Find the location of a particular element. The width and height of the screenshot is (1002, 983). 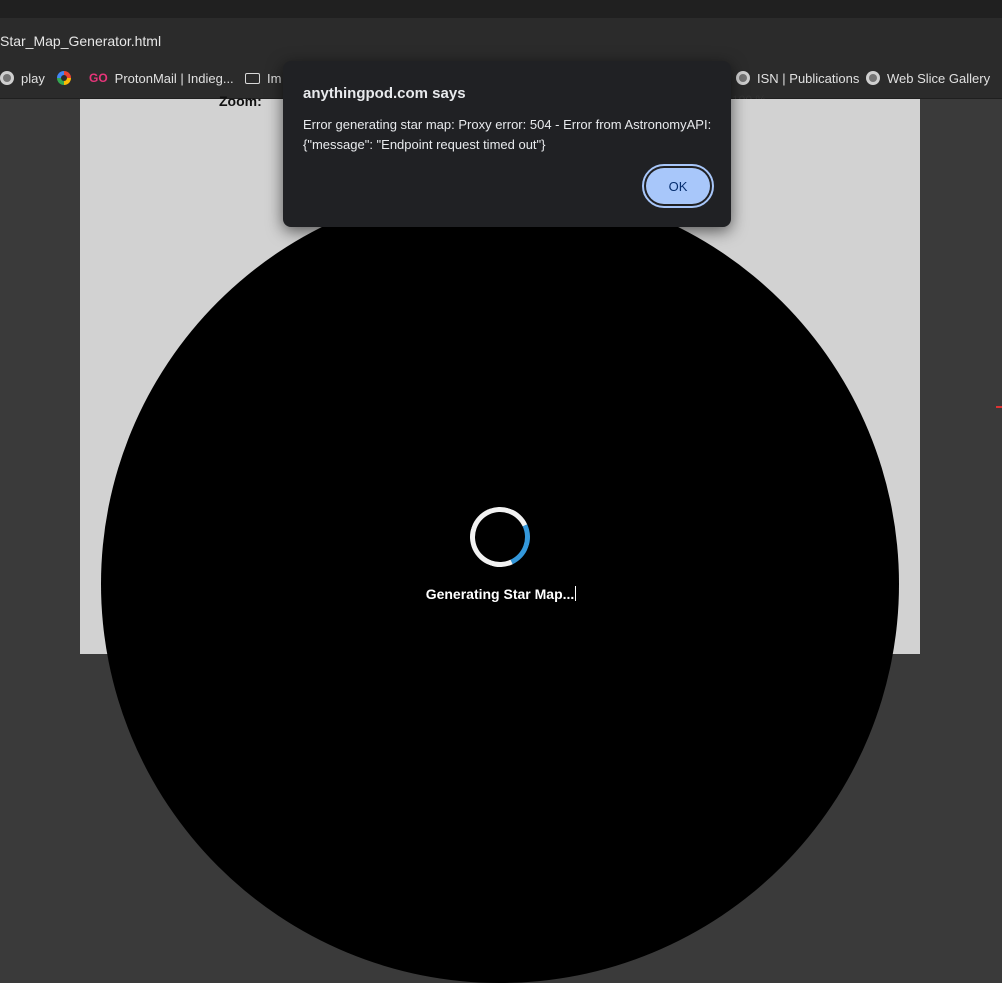

bookmark-folder: Im is located at coordinates (263, 78).